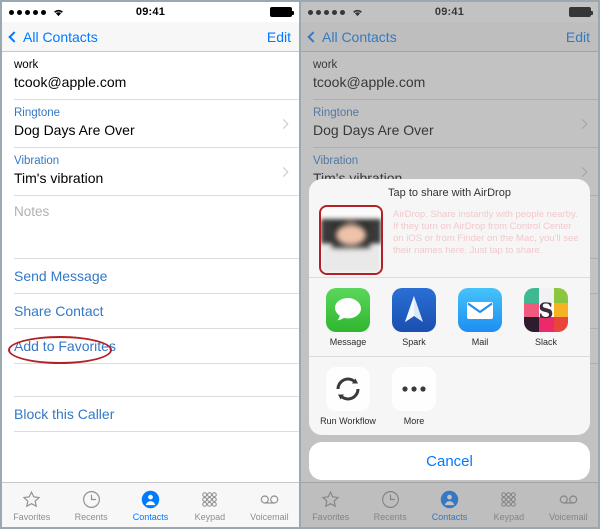  What do you see at coordinates (279, 37) in the screenshot?
I see `edit-button: Edit` at bounding box center [279, 37].